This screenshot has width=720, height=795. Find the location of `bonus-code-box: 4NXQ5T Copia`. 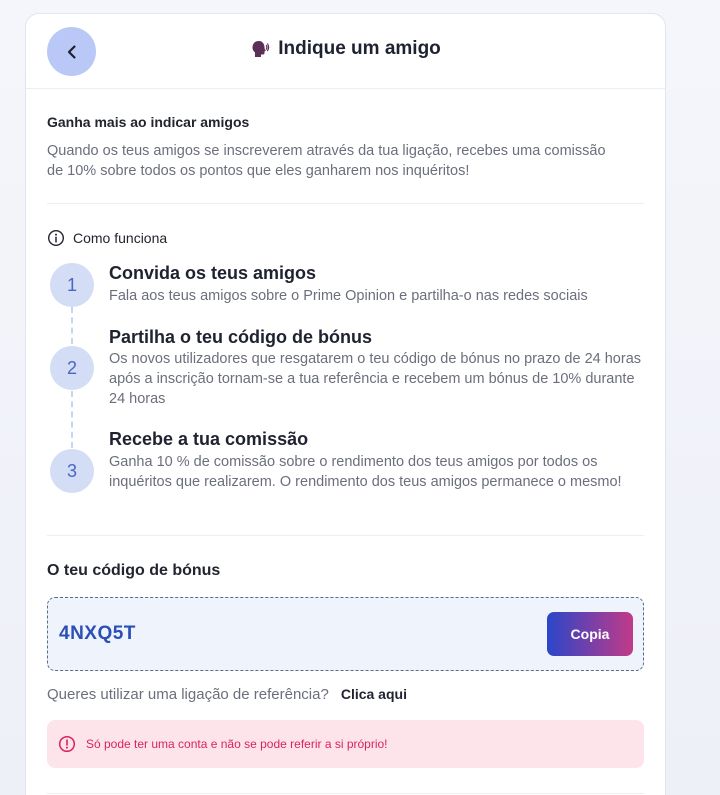

bonus-code-box: 4NXQ5T Copia is located at coordinates (345, 634).